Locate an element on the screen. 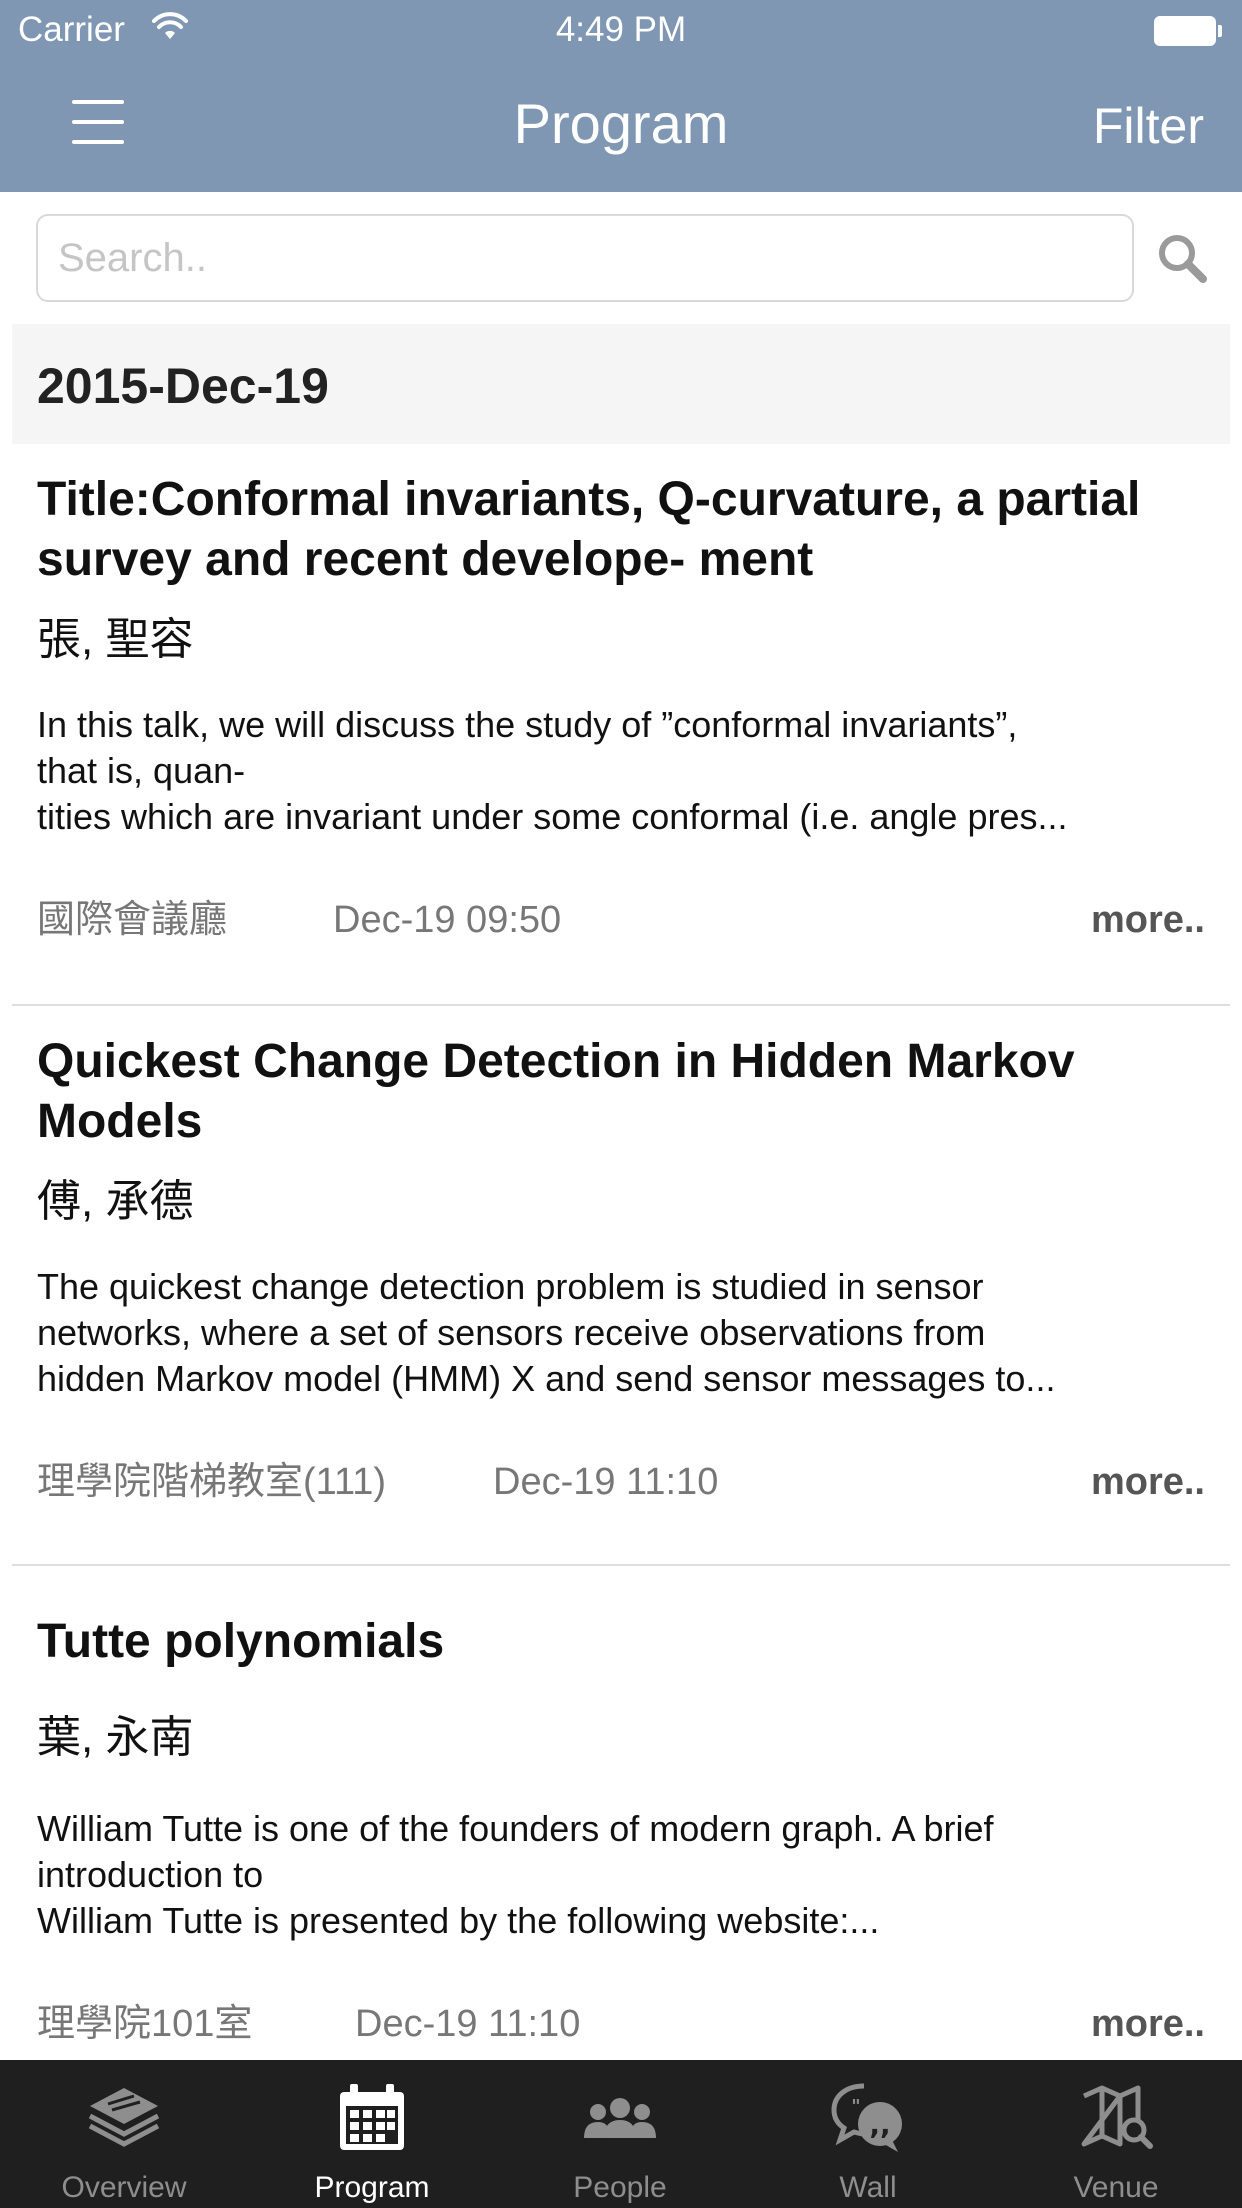 The height and width of the screenshot is (2208, 1242). talk-time: Dec-19 09:50 is located at coordinates (447, 920).